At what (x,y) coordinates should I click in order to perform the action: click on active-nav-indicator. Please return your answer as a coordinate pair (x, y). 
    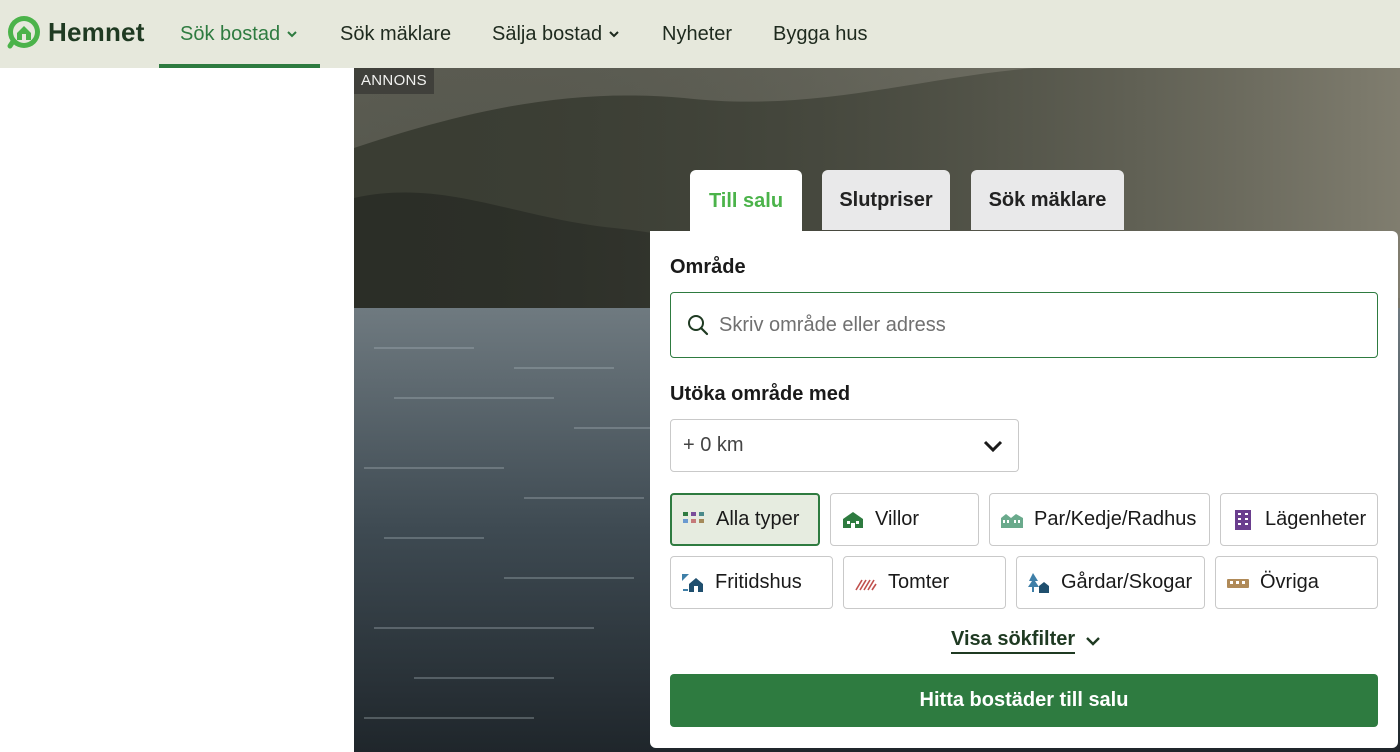
    Looking at the image, I should click on (239, 66).